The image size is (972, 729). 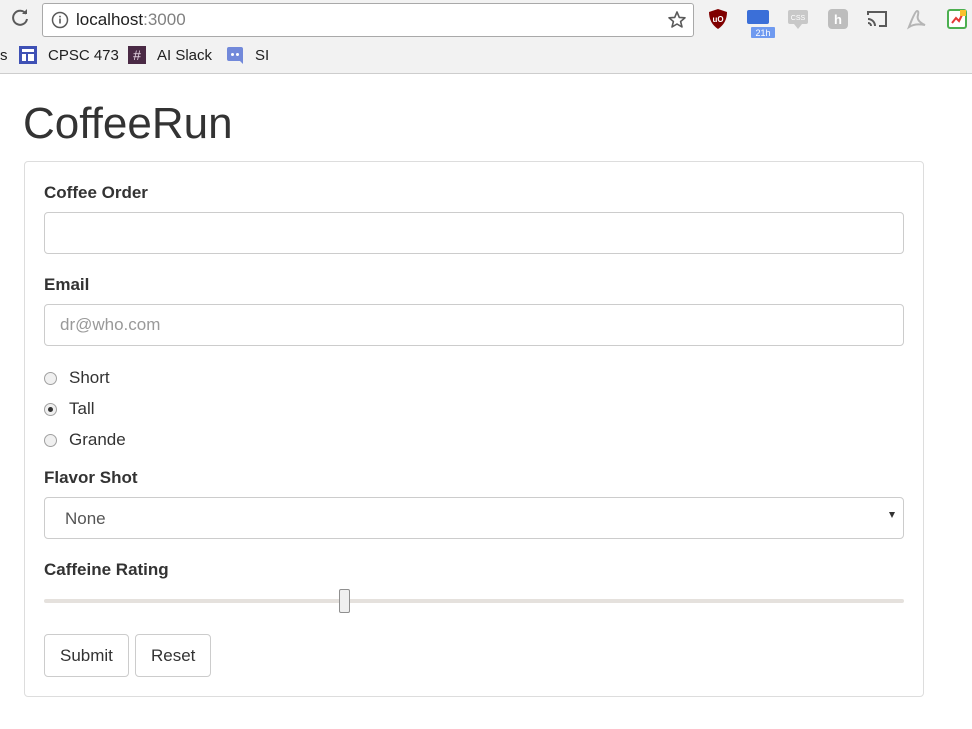 I want to click on page-title: CoffeeRun, so click(x=128, y=123).